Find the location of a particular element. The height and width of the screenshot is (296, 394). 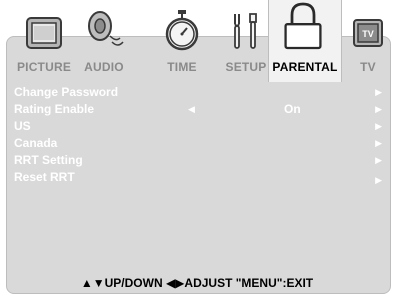

stopwatch-icon is located at coordinates (182, 28).